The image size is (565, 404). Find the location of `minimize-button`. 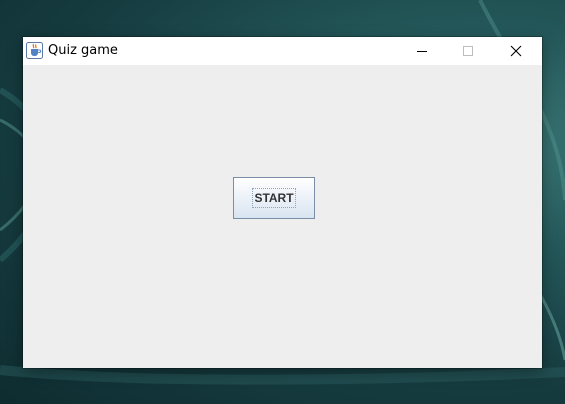

minimize-button is located at coordinates (422, 51).